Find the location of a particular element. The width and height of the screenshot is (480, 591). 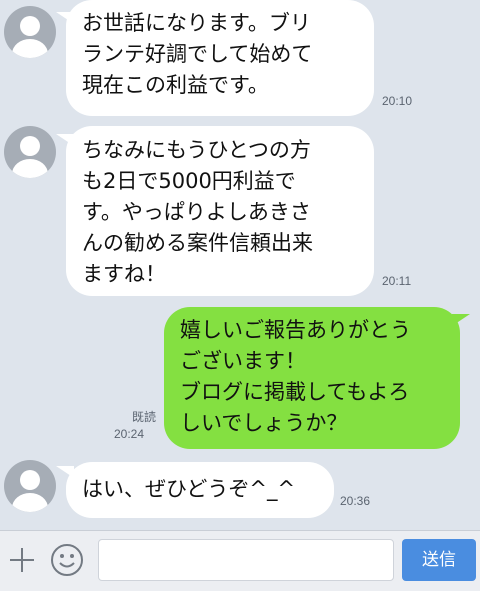

message-time: 20:10 is located at coordinates (397, 101).